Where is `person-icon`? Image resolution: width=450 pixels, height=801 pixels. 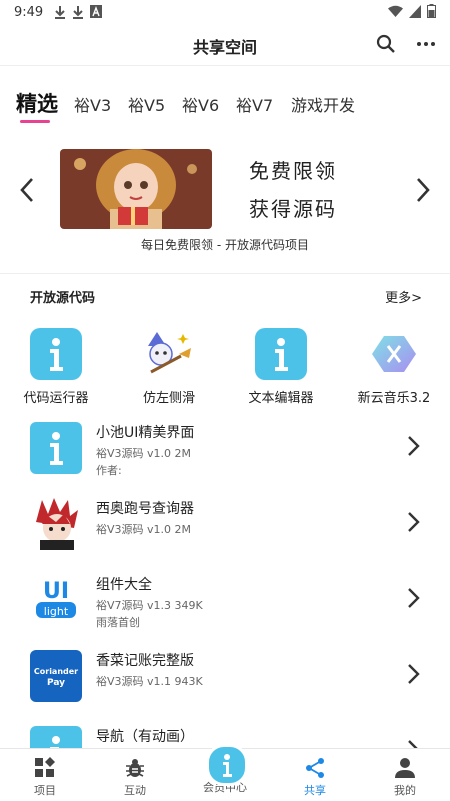 person-icon is located at coordinates (405, 768).